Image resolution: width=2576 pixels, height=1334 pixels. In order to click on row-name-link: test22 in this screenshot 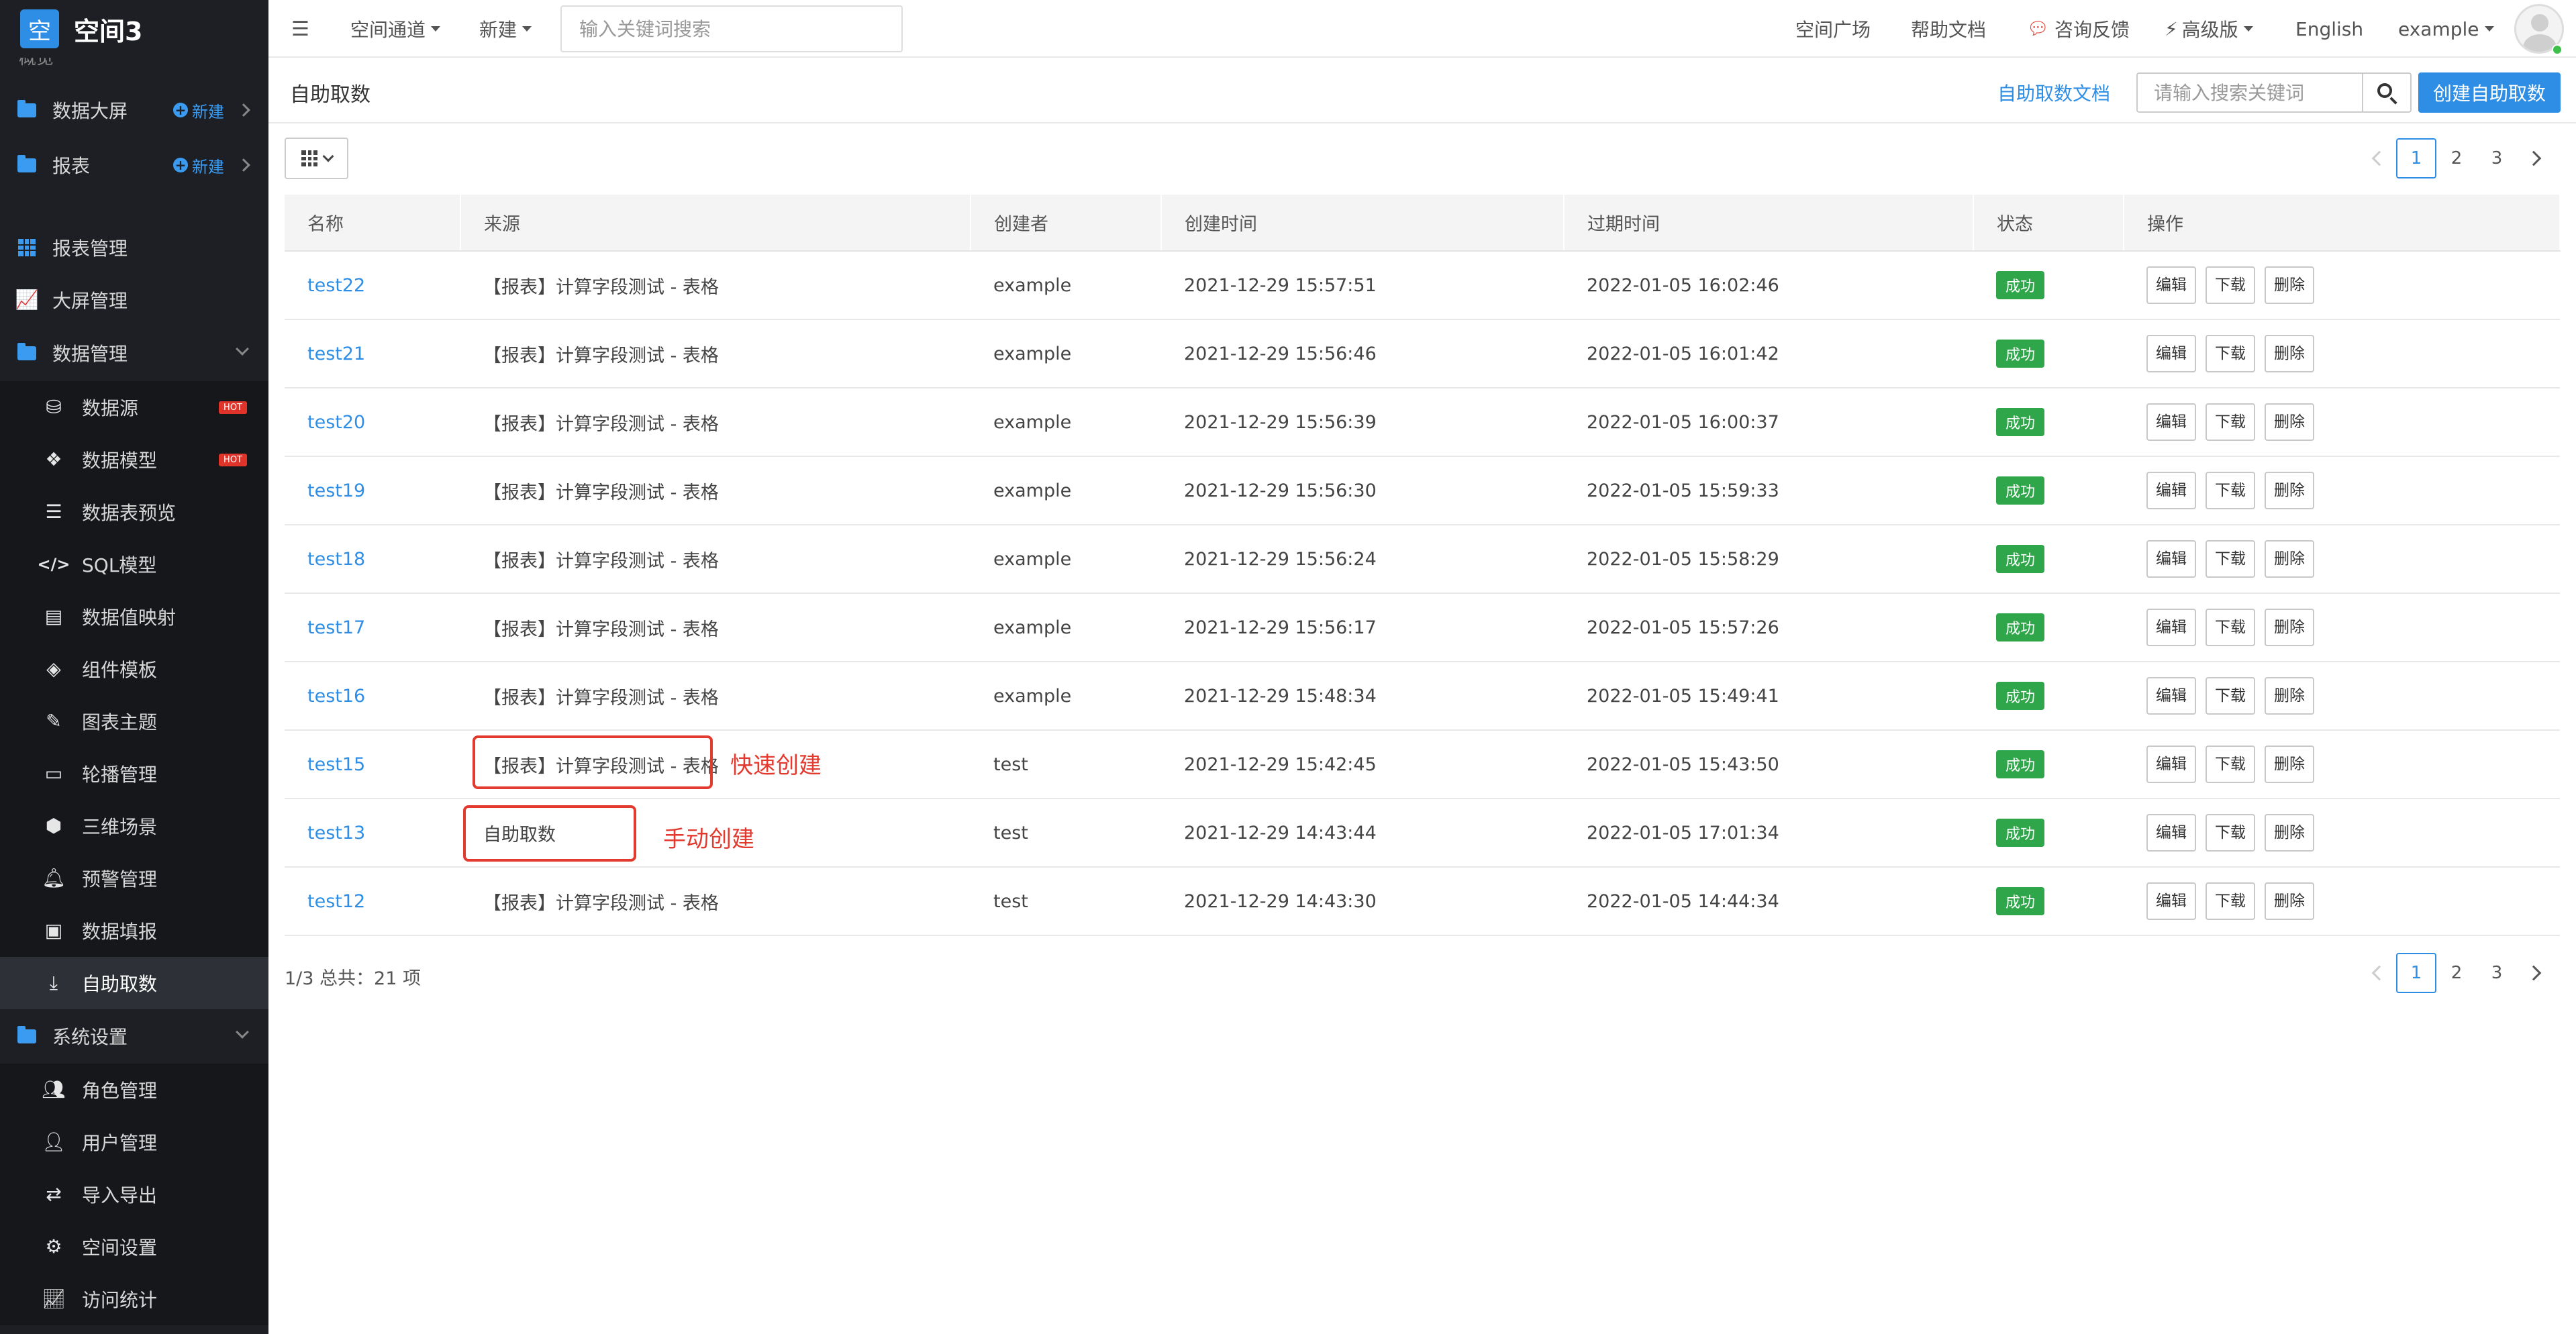, I will do `click(372, 285)`.